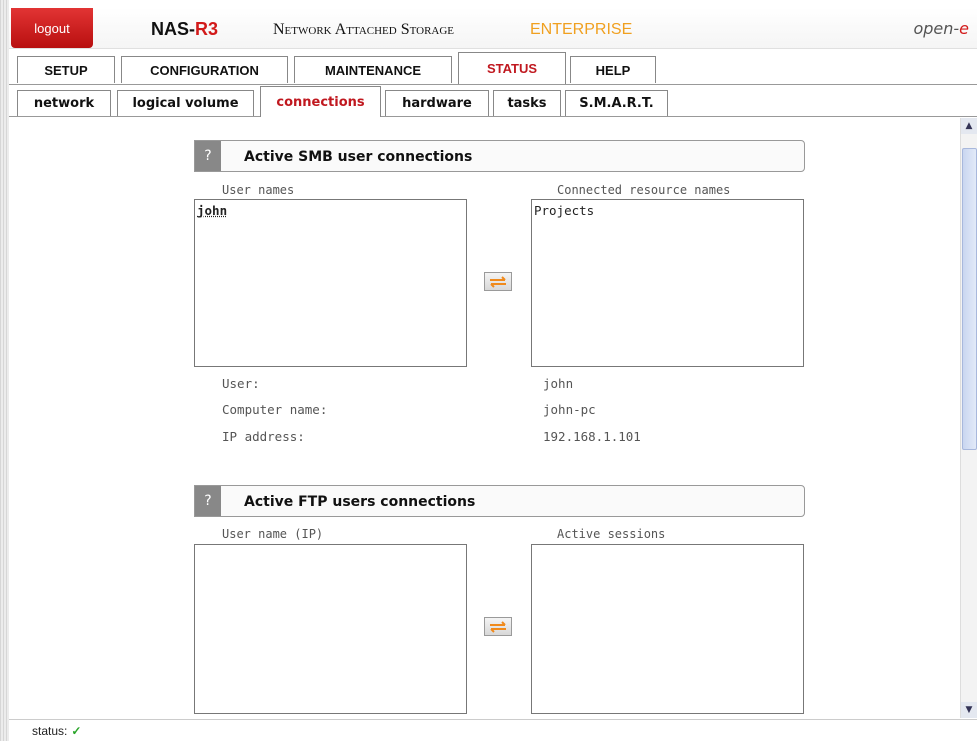  Describe the element at coordinates (360, 502) in the screenshot. I see `ftp-section-title: Active FTP users connections` at that location.